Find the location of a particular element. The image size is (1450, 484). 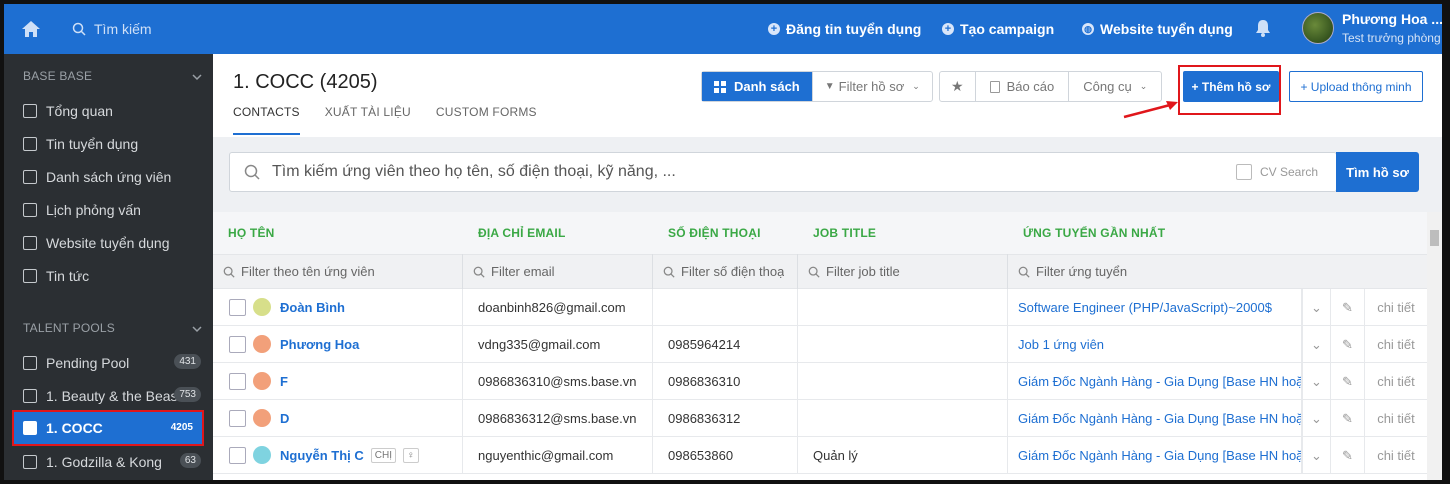

tools-dropdown: Công cụ ⌄ is located at coordinates (1115, 86).